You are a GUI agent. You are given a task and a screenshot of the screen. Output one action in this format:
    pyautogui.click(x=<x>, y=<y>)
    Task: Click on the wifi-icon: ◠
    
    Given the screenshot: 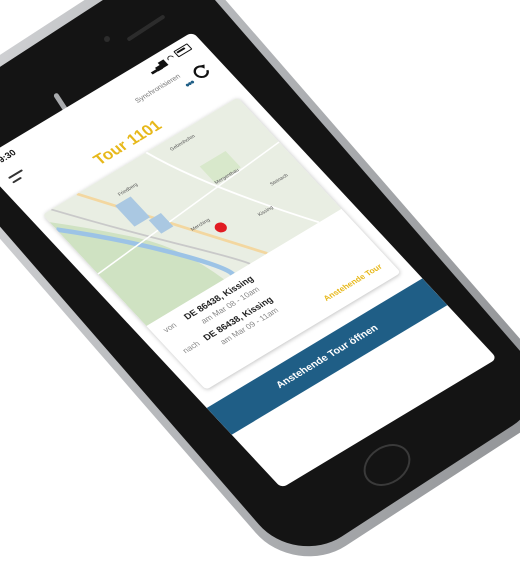 What is the action you would take?
    pyautogui.click(x=170, y=57)
    